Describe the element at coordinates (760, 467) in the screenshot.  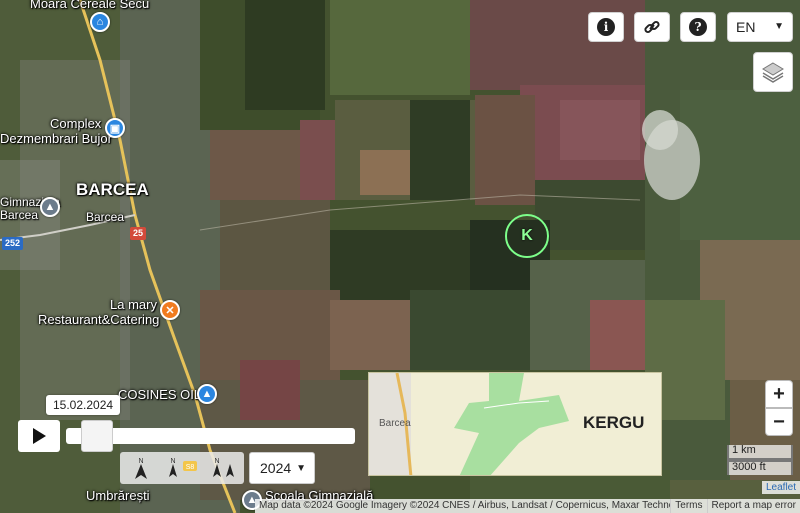
I see `scale-ft: 3000 ft` at that location.